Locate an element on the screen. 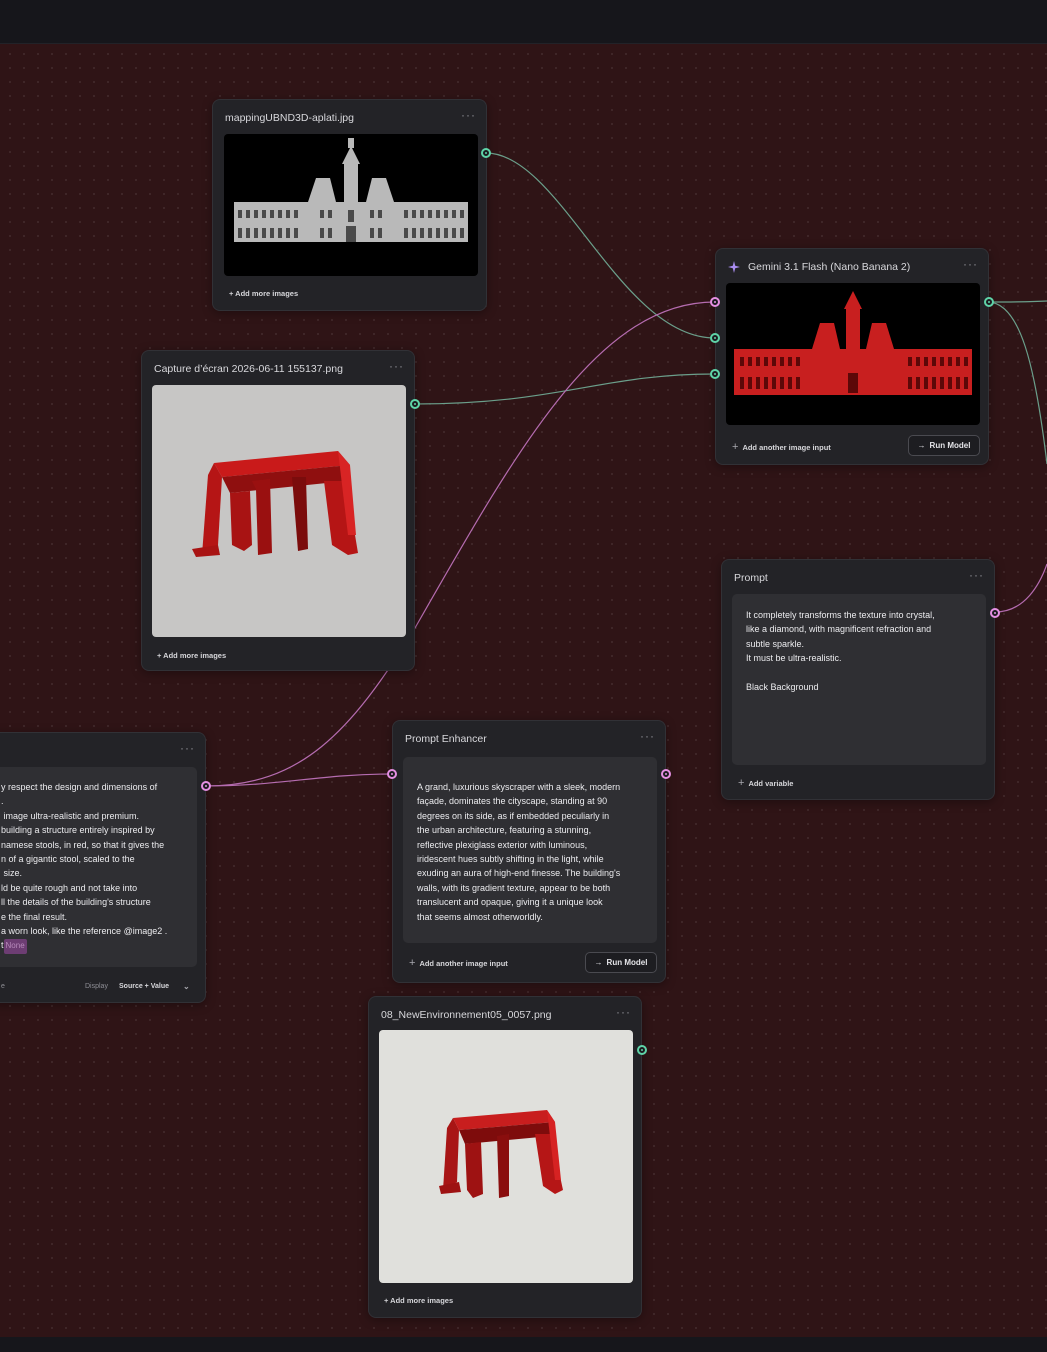 The height and width of the screenshot is (1352, 1047). red-stool-image is located at coordinates (279, 511).